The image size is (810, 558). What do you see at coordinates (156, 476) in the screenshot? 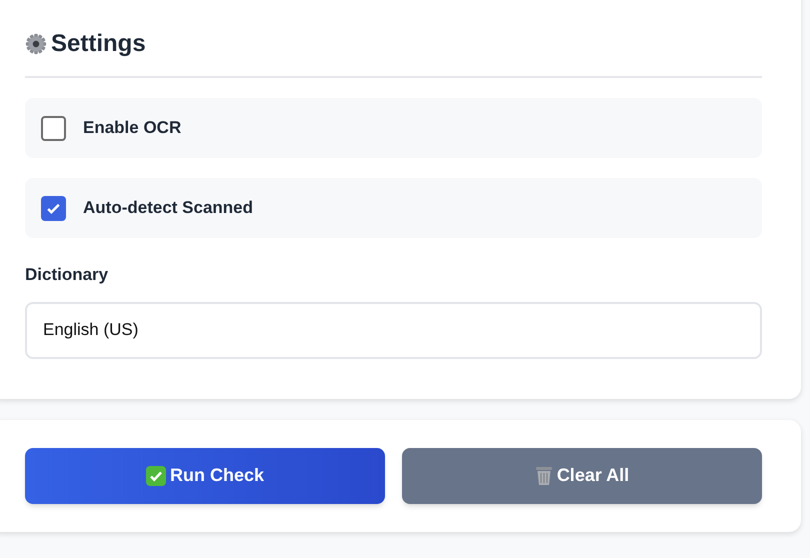
I see `check-mark-icon` at bounding box center [156, 476].